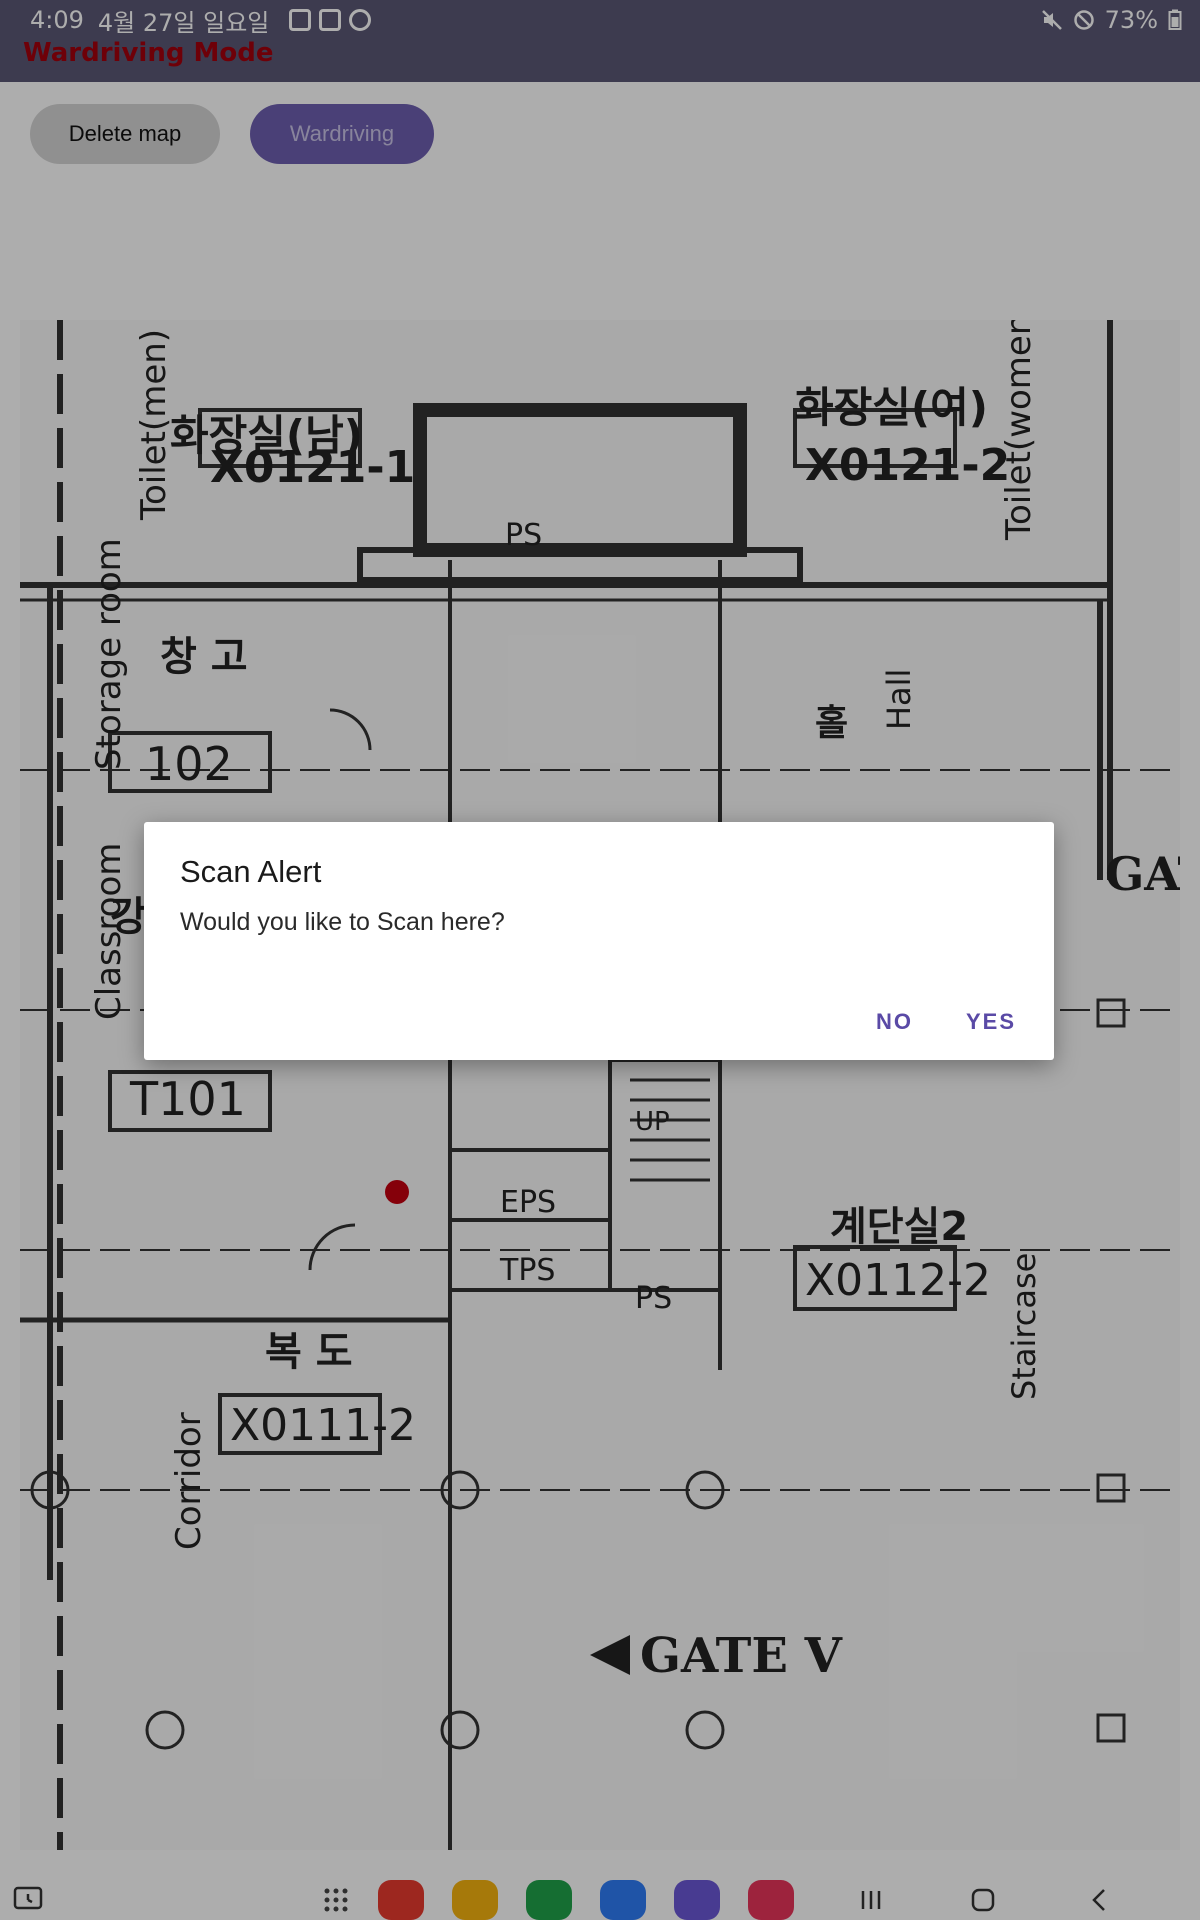  I want to click on yes-button: YES, so click(991, 1022).